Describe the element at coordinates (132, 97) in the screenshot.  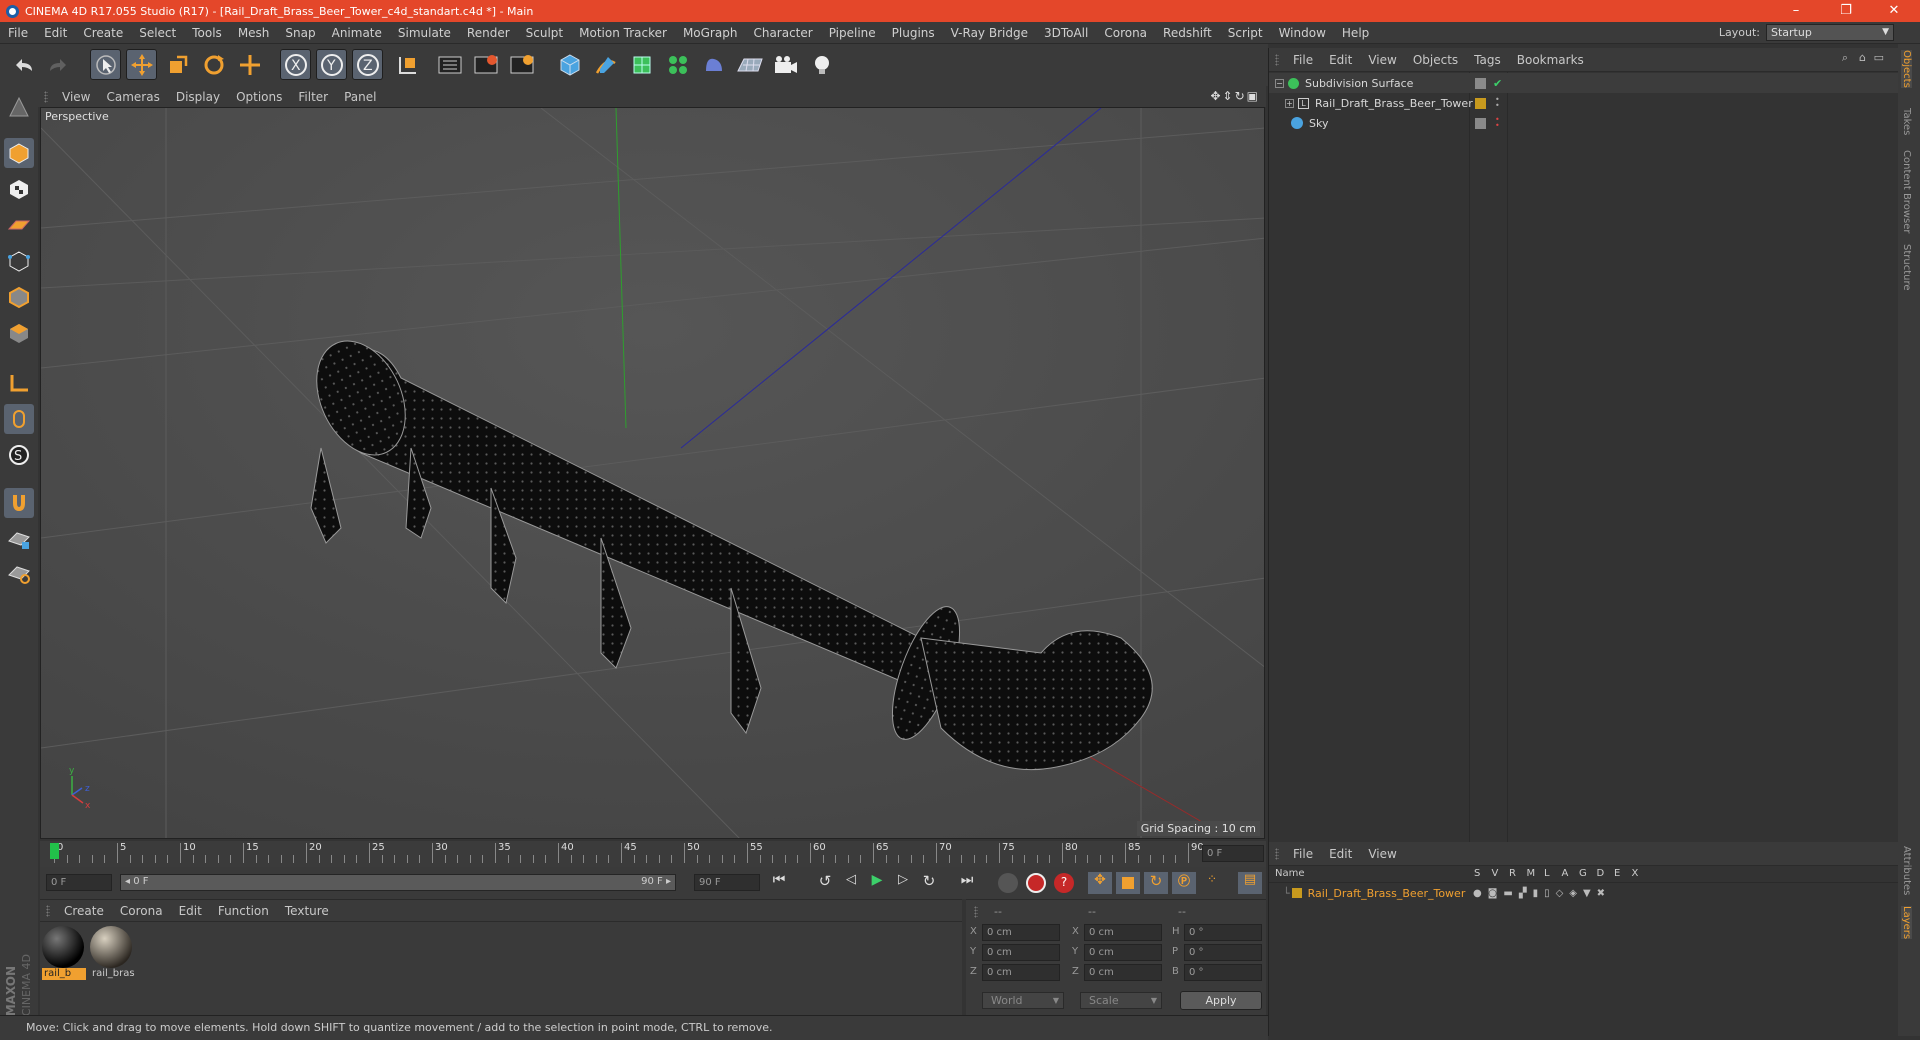
I see `viewport-menu-cameras: Cameras` at that location.